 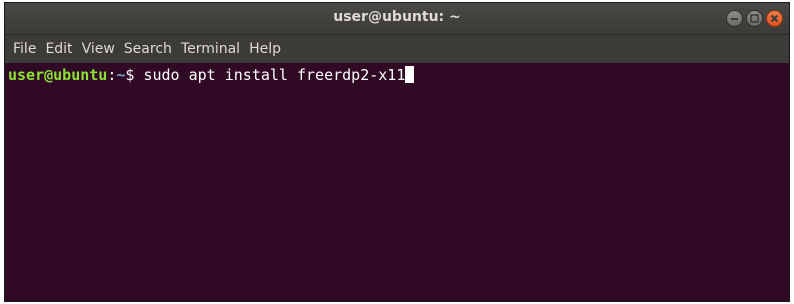 What do you see at coordinates (58, 75) in the screenshot?
I see `prompt-user: user@ubuntu` at bounding box center [58, 75].